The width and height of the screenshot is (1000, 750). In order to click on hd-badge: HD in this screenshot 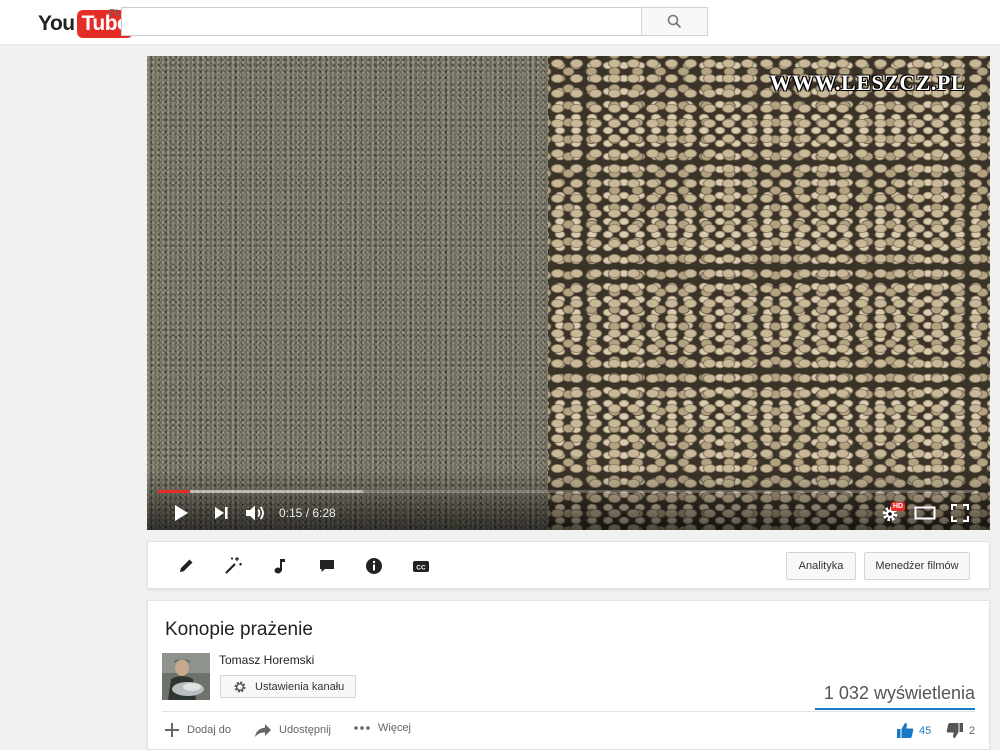, I will do `click(898, 506)`.